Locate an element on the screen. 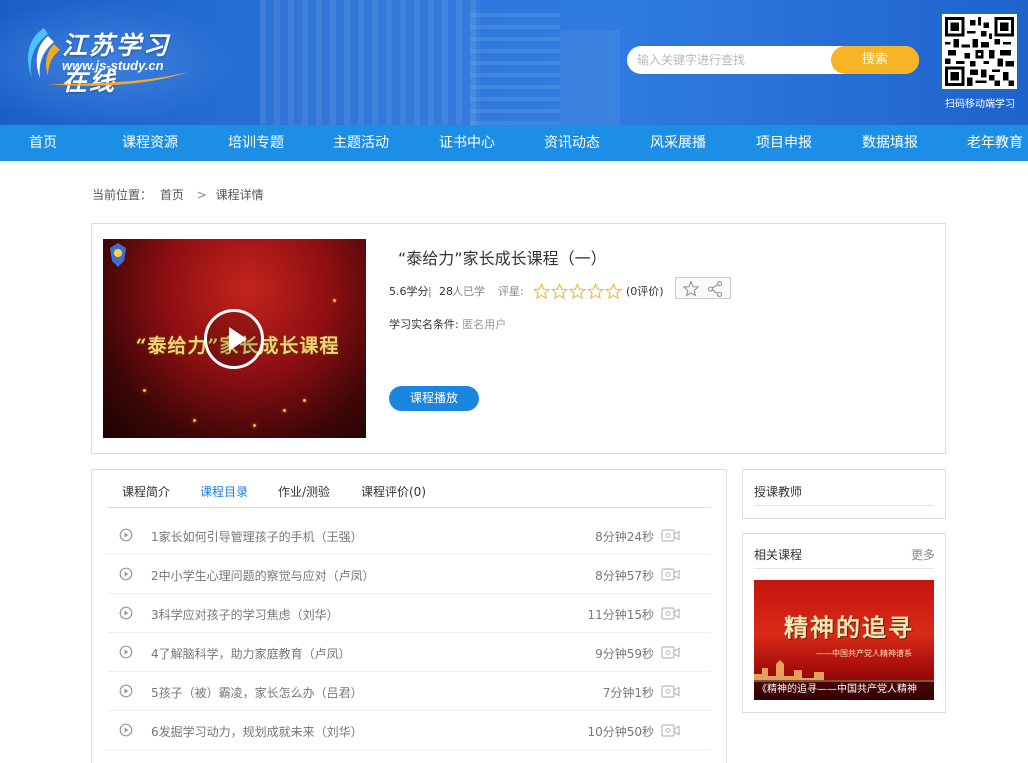 The height and width of the screenshot is (763, 1028). nav-item-course-resources: 课程资源 is located at coordinates (150, 143).